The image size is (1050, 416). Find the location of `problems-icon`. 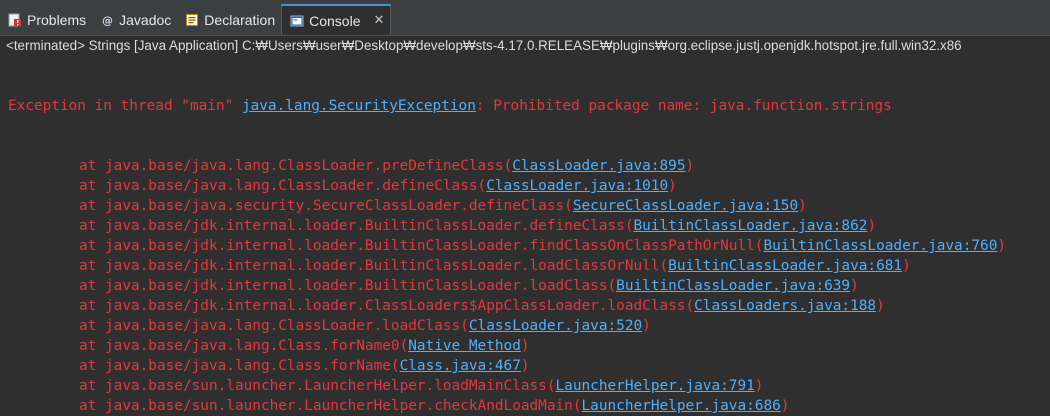

problems-icon is located at coordinates (15, 20).